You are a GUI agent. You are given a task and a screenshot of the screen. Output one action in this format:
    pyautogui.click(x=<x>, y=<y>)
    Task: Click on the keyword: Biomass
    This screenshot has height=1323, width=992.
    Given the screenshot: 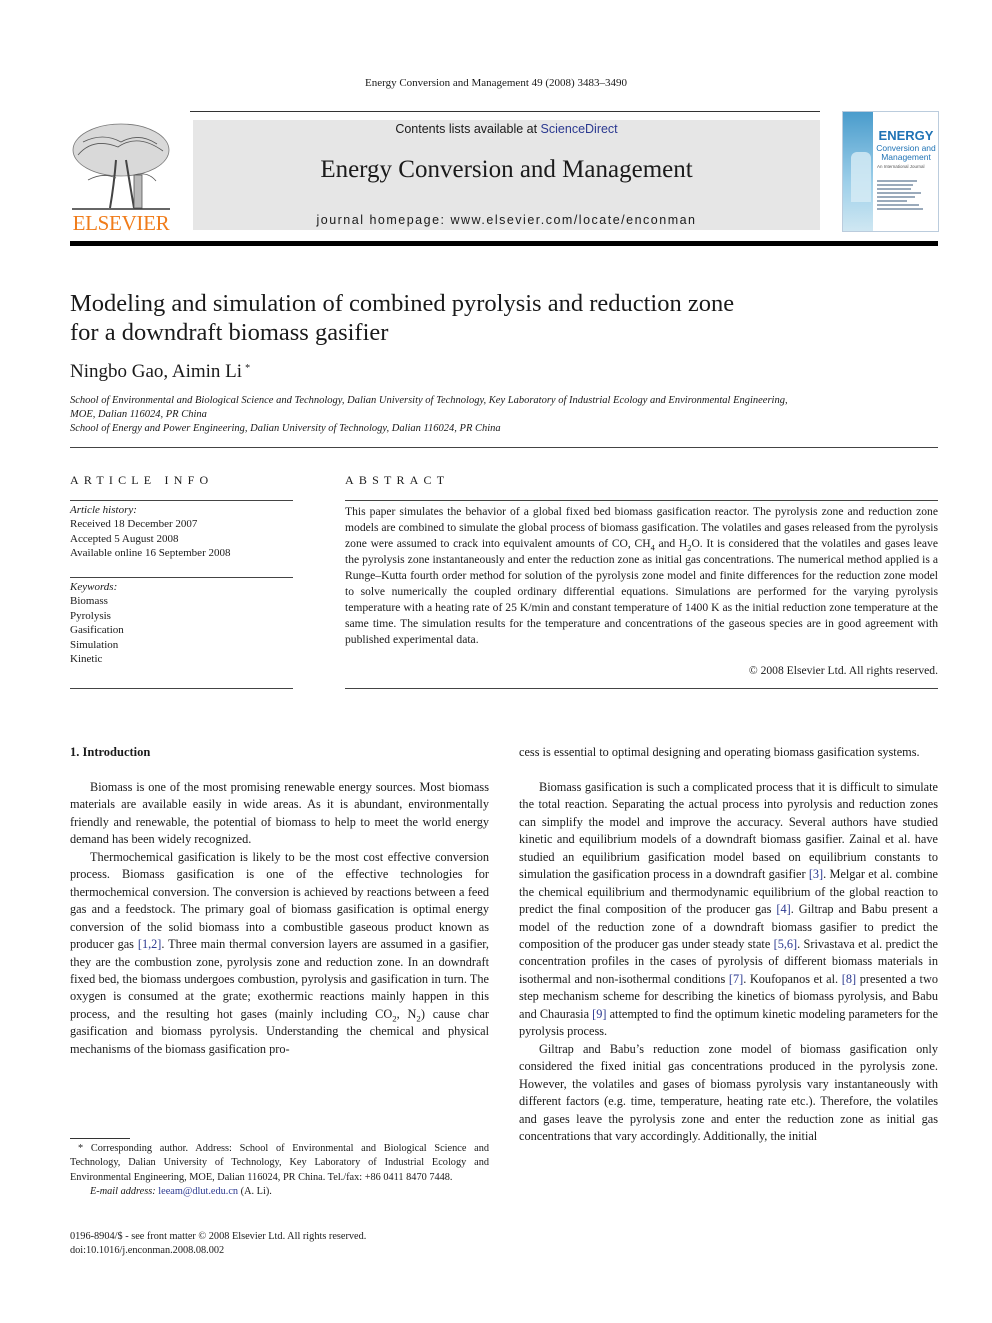 What is the action you would take?
    pyautogui.click(x=89, y=601)
    